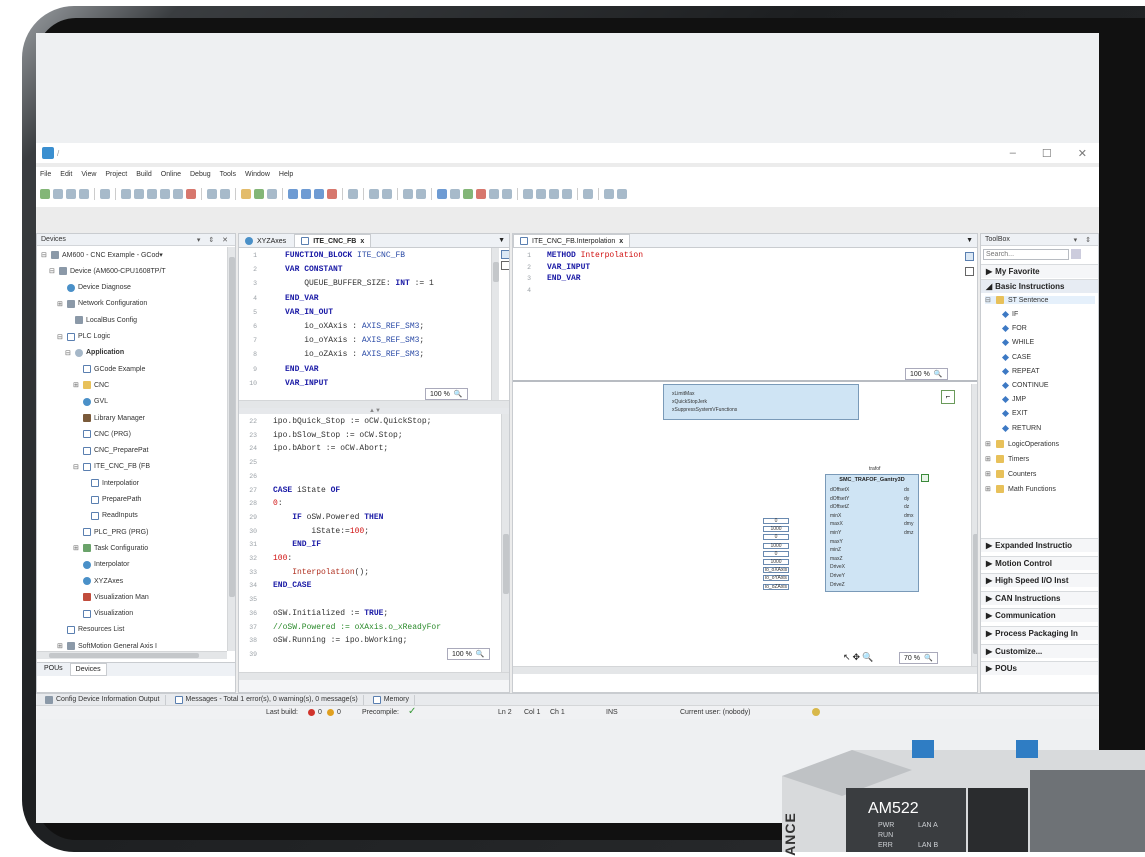  Describe the element at coordinates (354, 327) in the screenshot. I see `code-line: io_oXAxis : AXIS_REF_SM3;` at that location.